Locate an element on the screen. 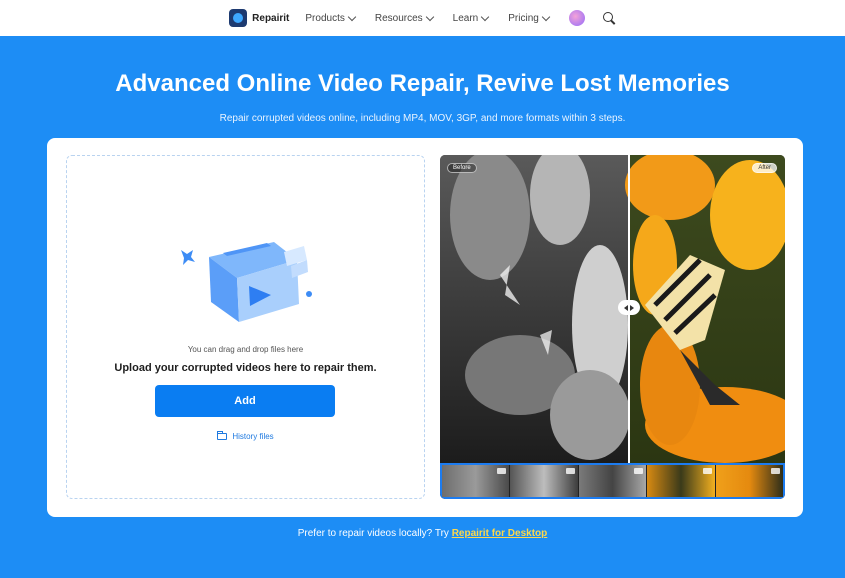 Image resolution: width=845 pixels, height=578 pixels. desktop-cta-text: Prefer to repair videos locally? Try is located at coordinates (373, 533).